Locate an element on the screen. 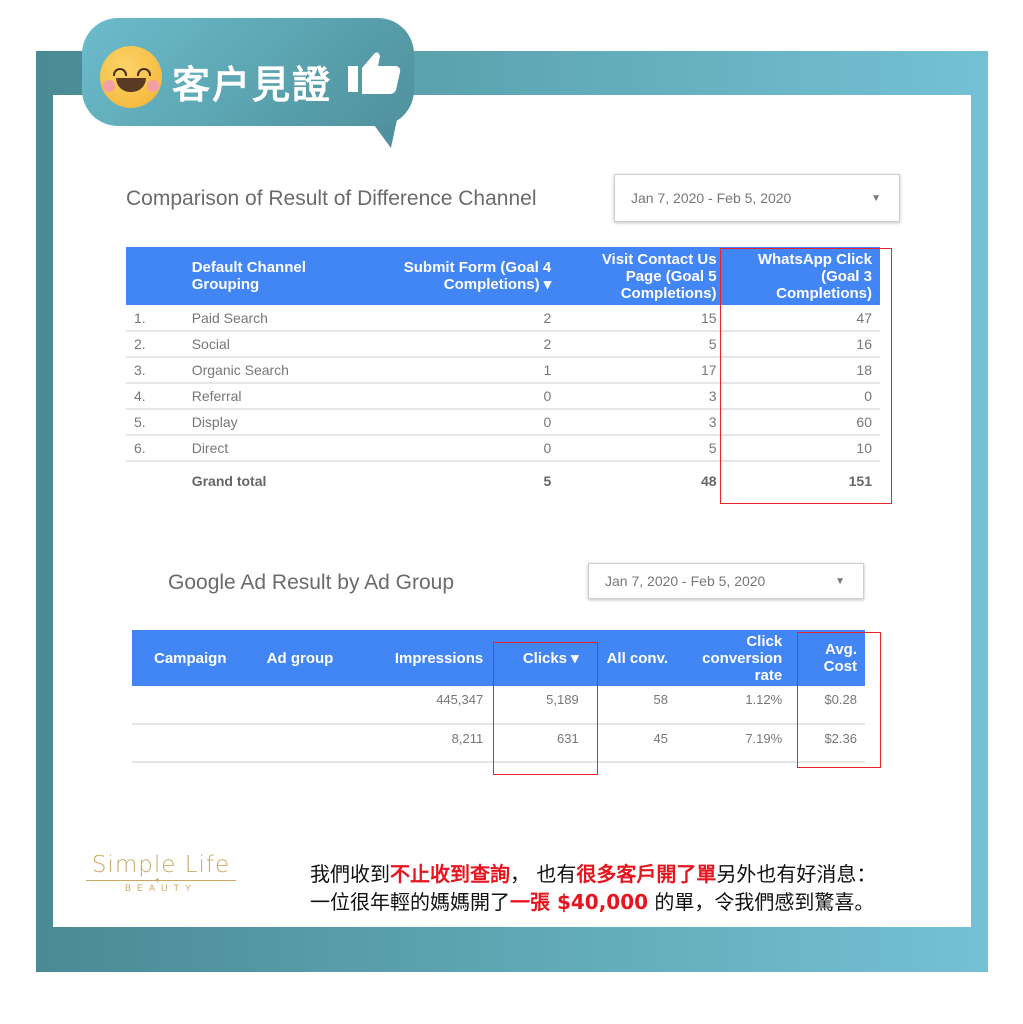 This screenshot has height=1024, width=1023. row-channel: Display is located at coordinates (275, 422).